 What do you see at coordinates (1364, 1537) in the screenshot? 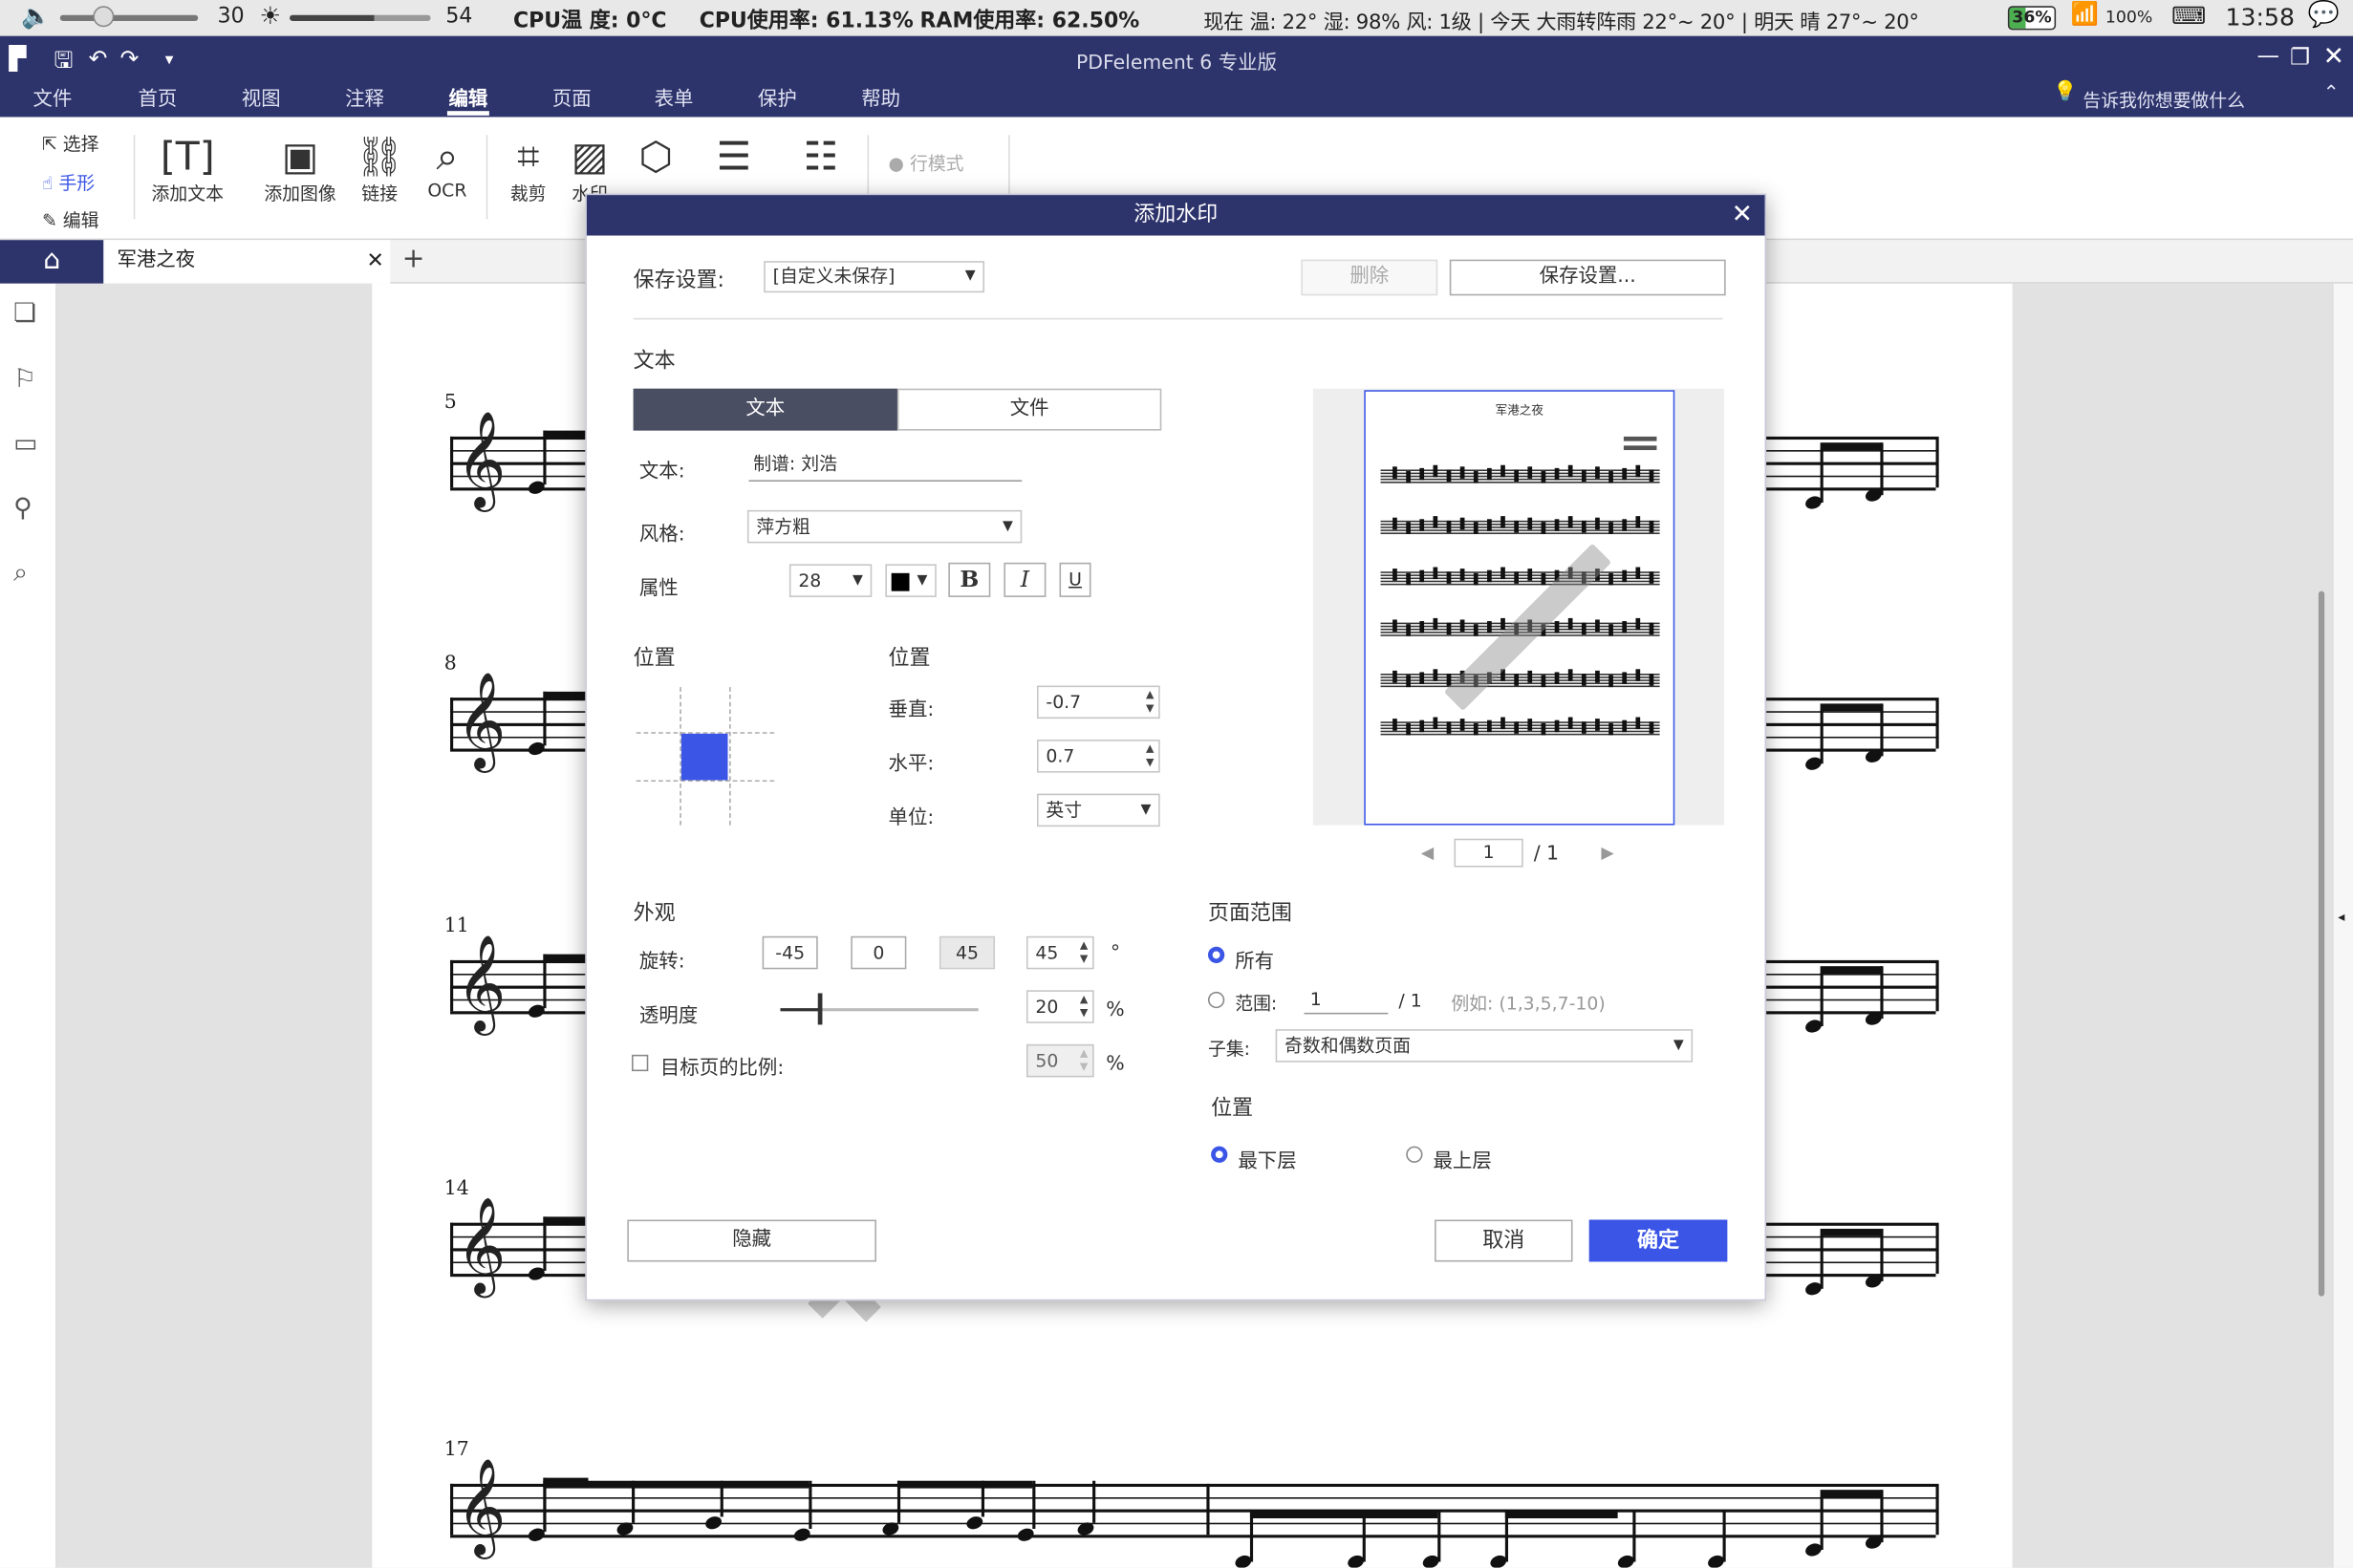
I see `note-stem` at bounding box center [1364, 1537].